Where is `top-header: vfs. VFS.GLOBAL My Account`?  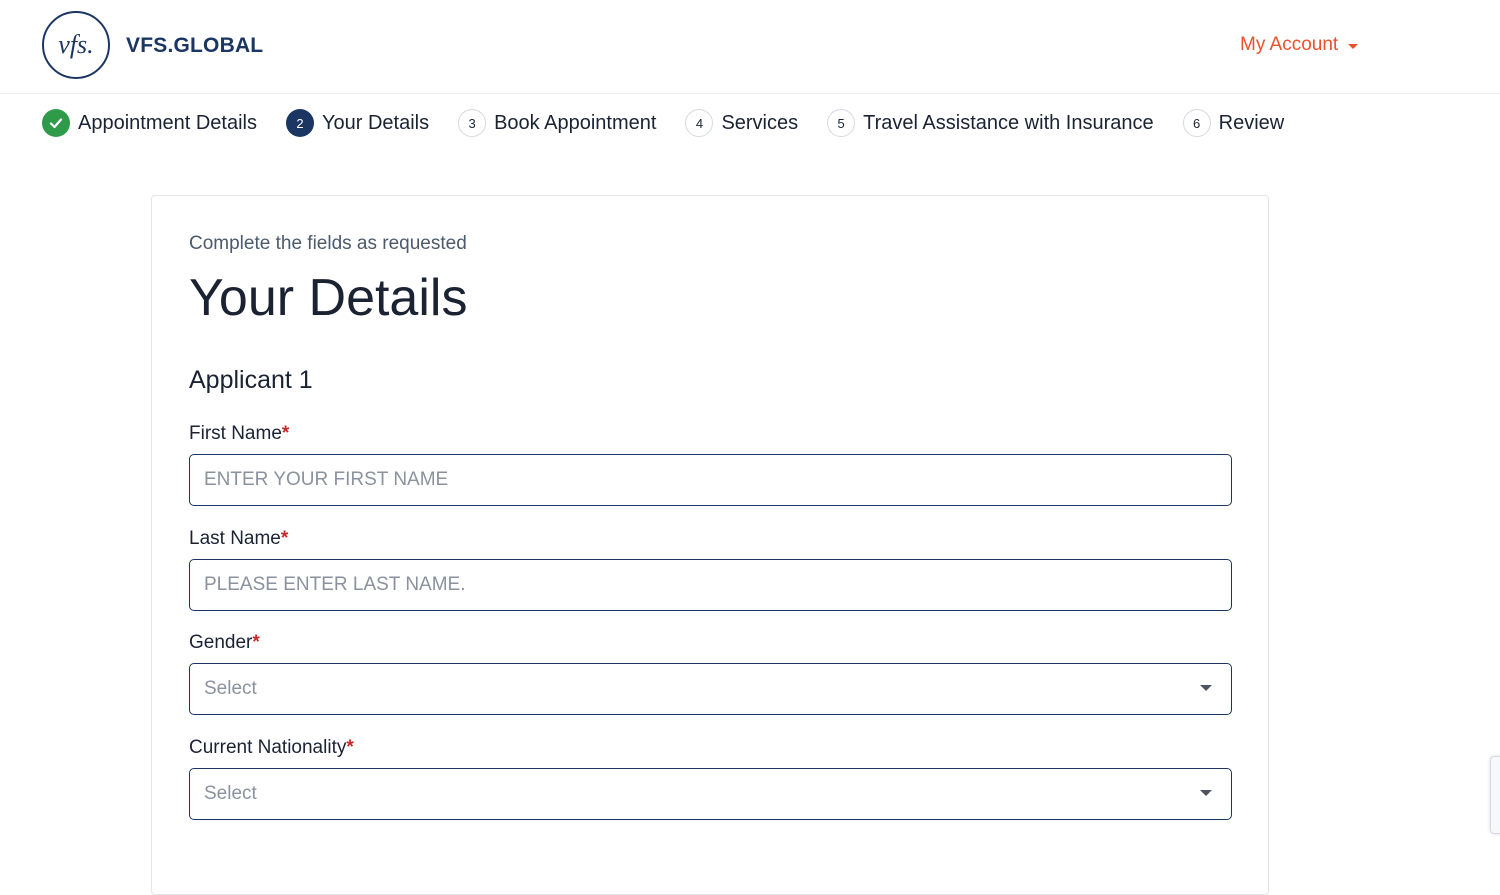
top-header: vfs. VFS.GLOBAL My Account is located at coordinates (750, 47).